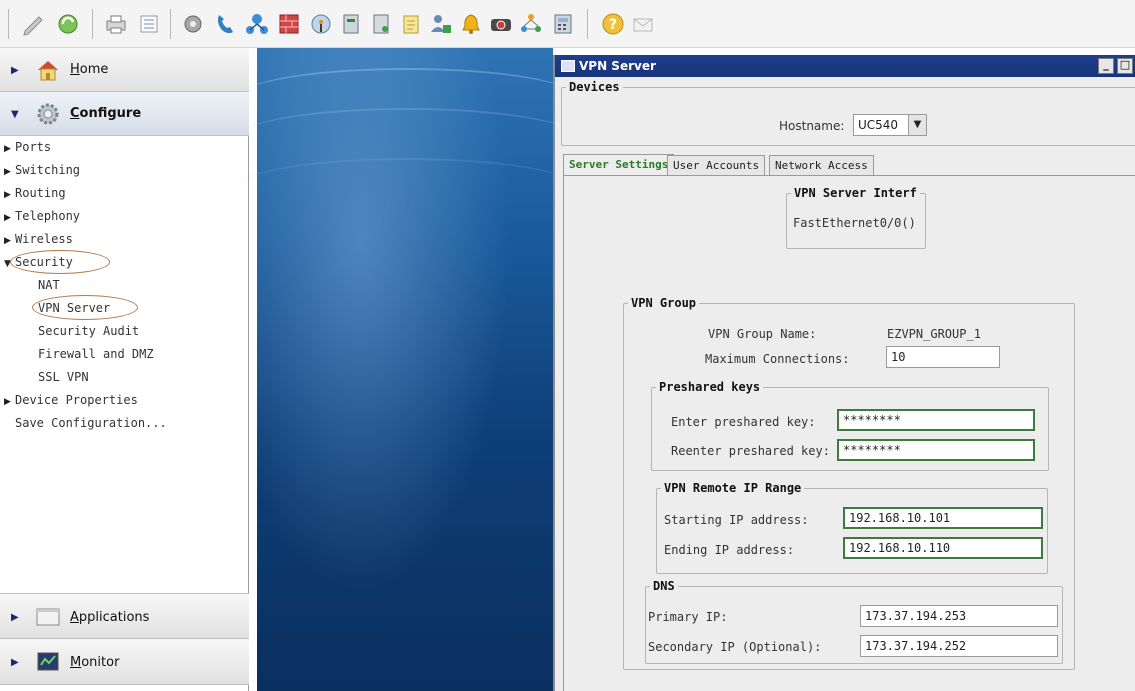 The height and width of the screenshot is (691, 1135). Describe the element at coordinates (225, 24) in the screenshot. I see `phone-icon` at that location.